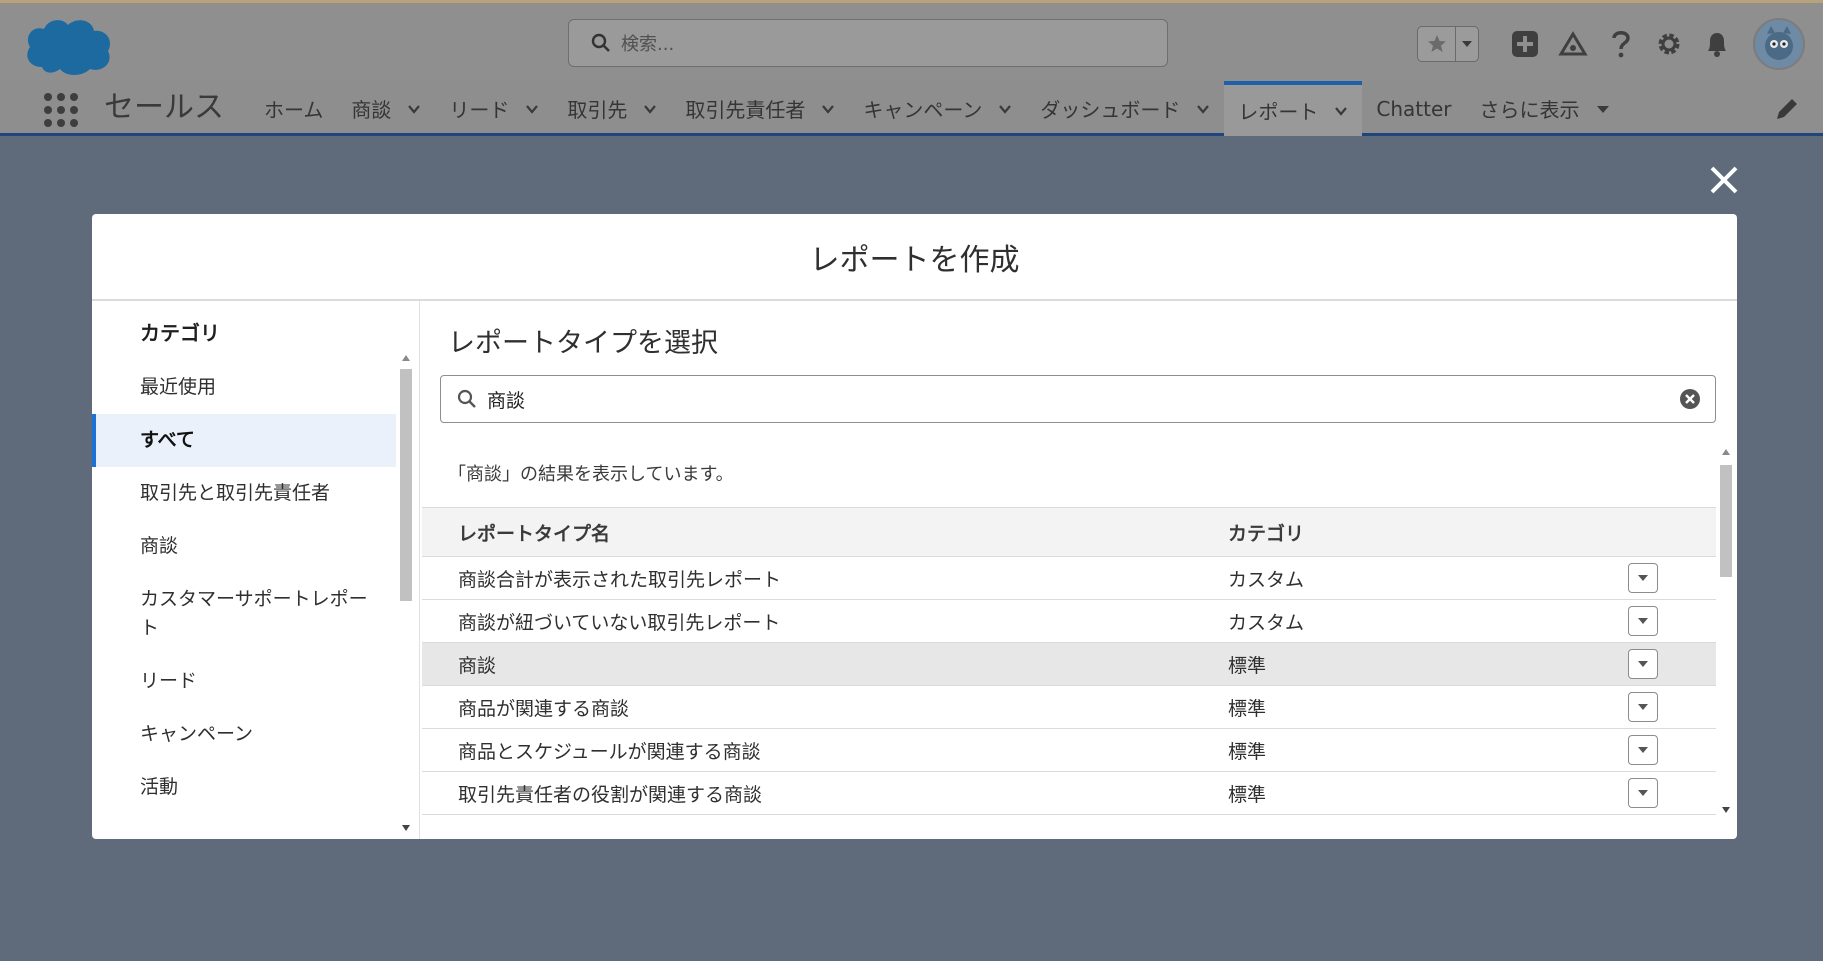  What do you see at coordinates (164, 107) in the screenshot?
I see `app-name: セールス` at bounding box center [164, 107].